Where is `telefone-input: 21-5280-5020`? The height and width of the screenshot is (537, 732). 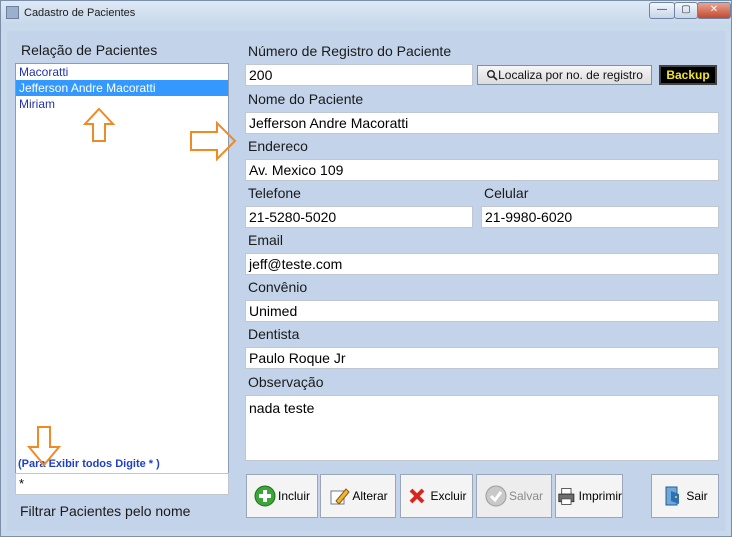 telefone-input: 21-5280-5020 is located at coordinates (359, 217).